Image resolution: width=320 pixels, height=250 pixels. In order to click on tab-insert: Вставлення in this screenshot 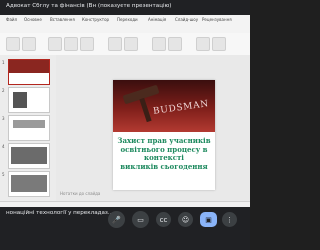, I will do `click(62, 19)`.